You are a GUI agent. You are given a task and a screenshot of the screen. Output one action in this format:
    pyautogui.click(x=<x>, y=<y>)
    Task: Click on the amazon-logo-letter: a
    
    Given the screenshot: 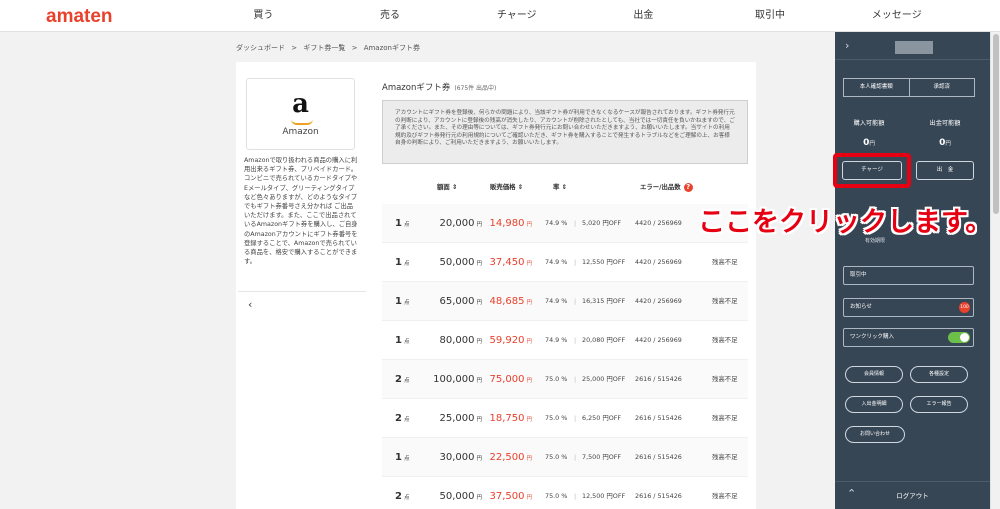 What is the action you would take?
    pyautogui.click(x=300, y=104)
    